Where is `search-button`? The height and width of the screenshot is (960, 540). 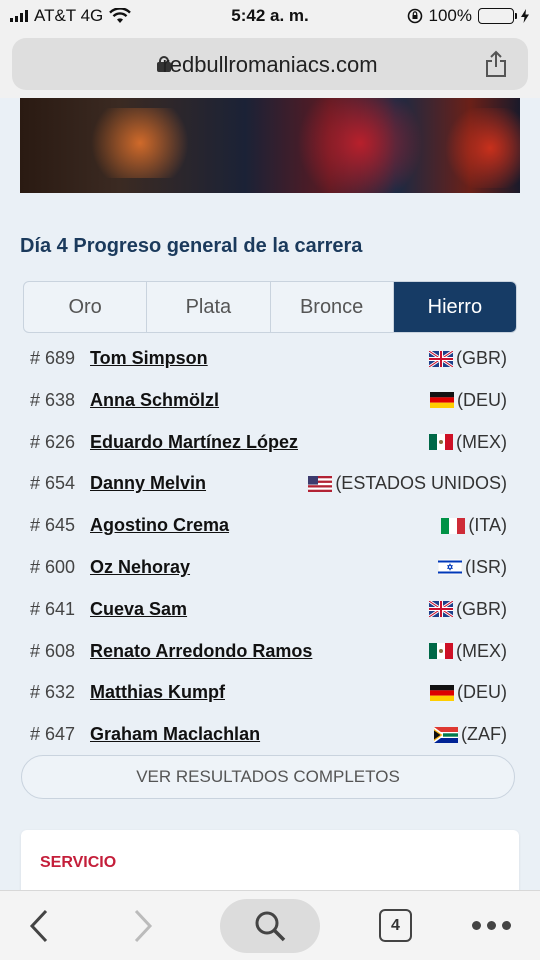 search-button is located at coordinates (270, 926).